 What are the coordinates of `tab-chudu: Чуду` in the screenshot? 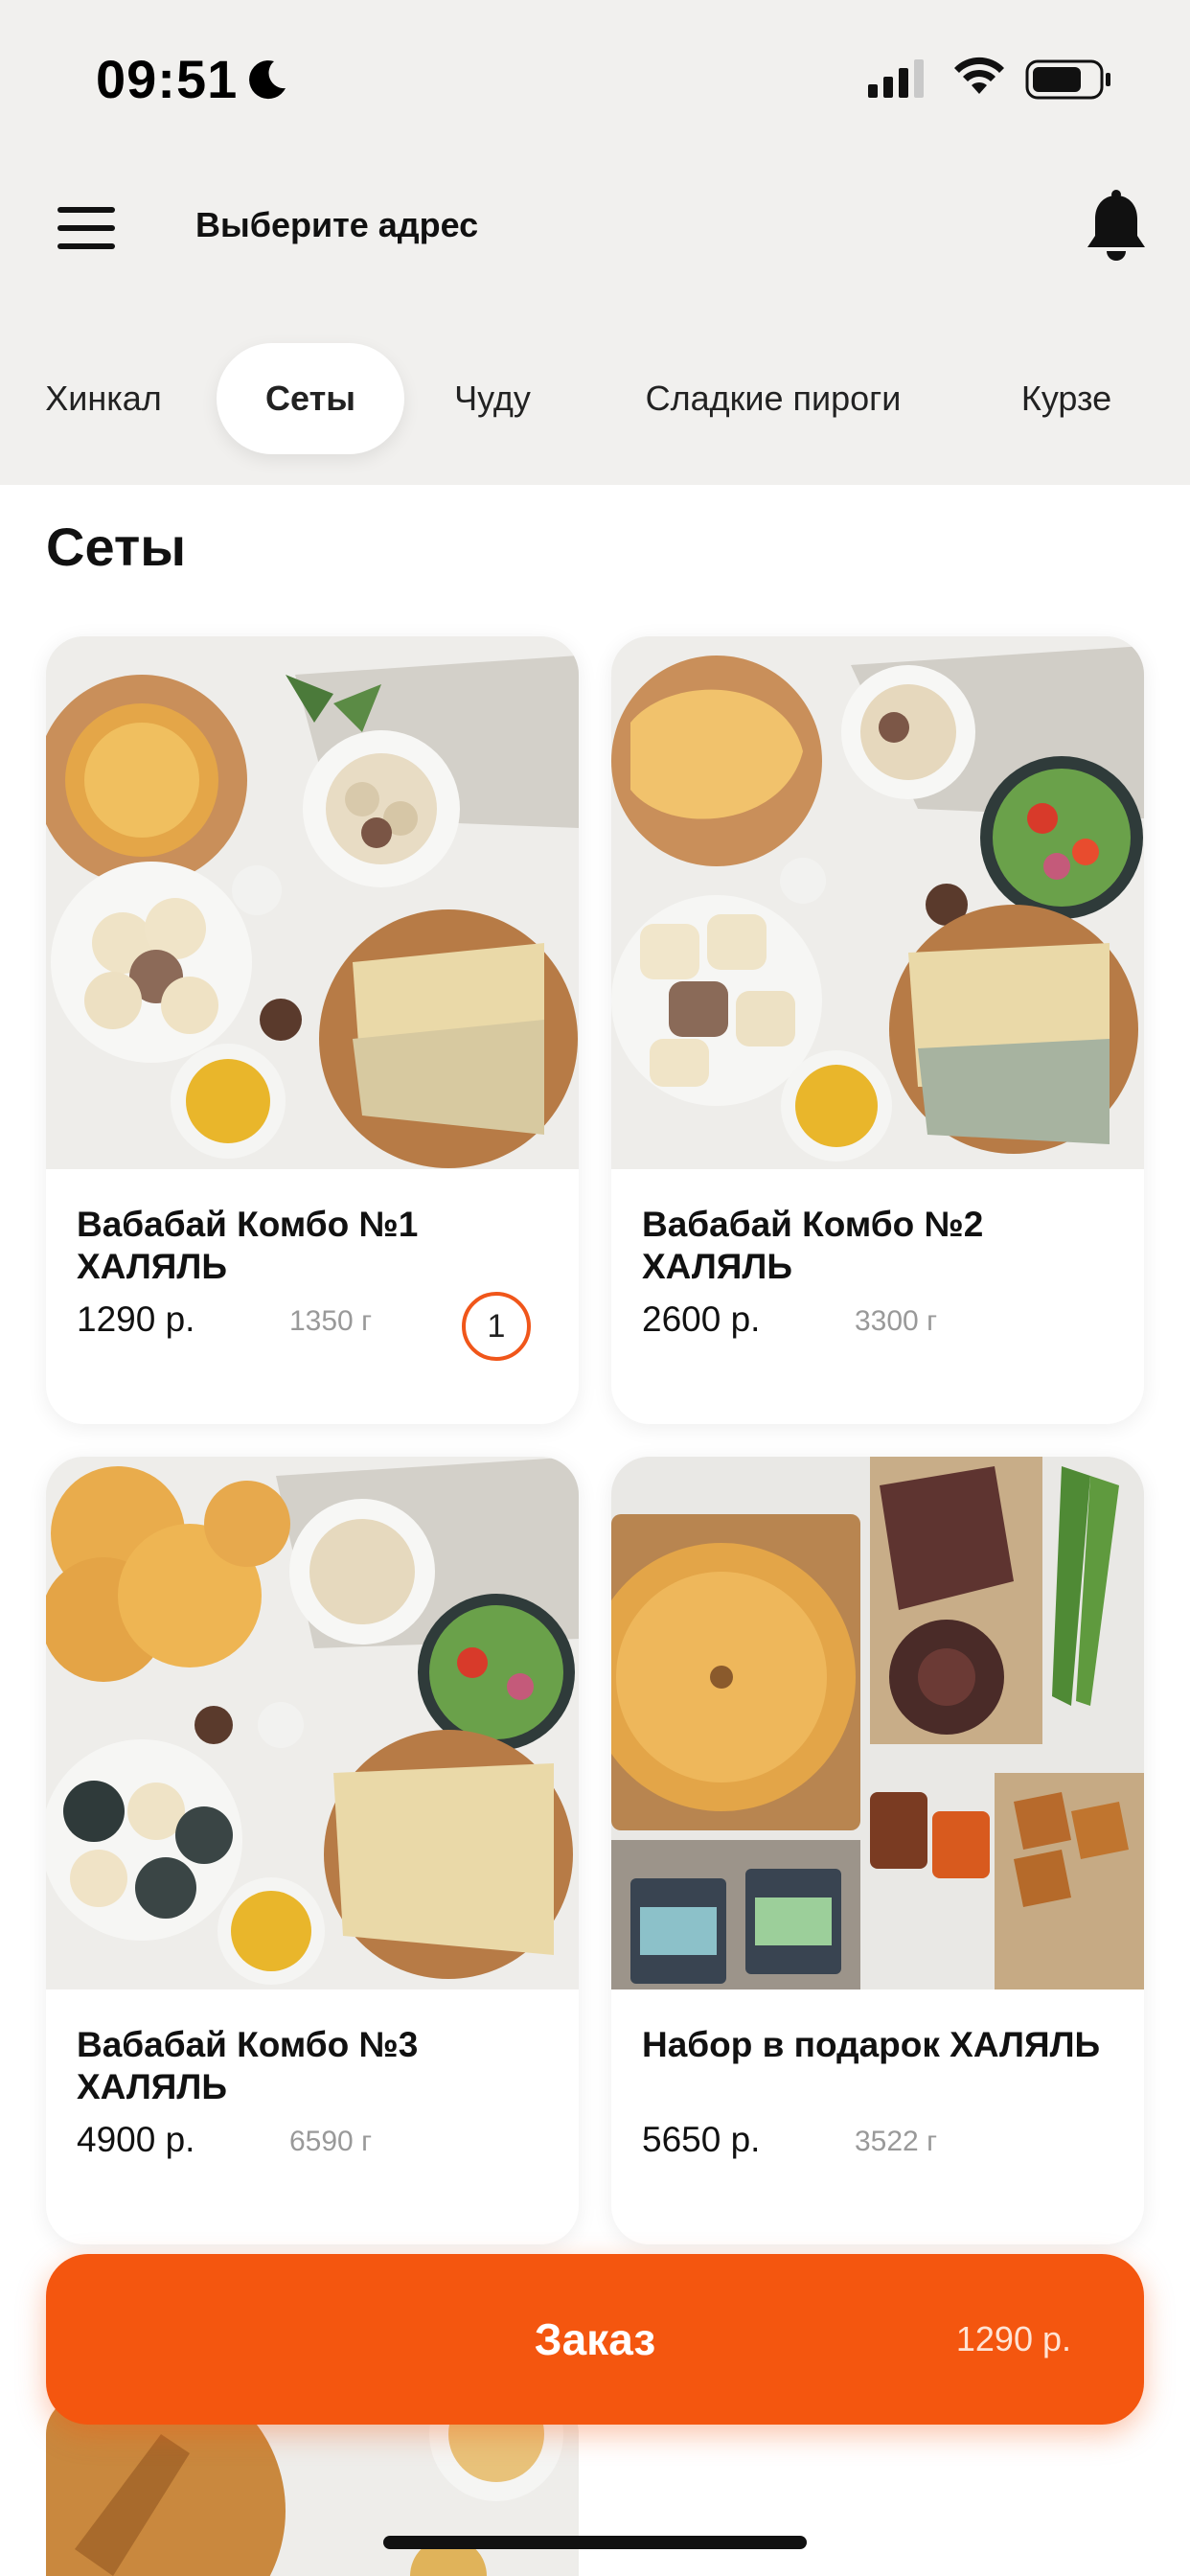 It's located at (493, 398).